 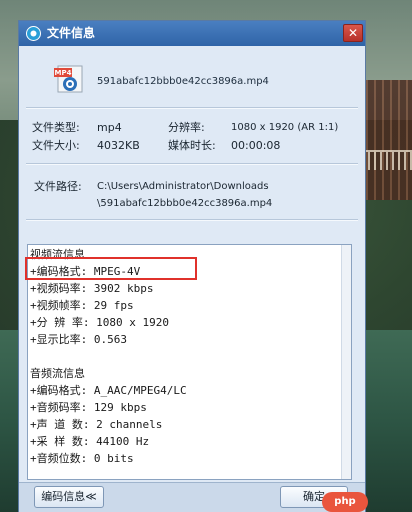 I want to click on stream-info-line: 音频流信息, so click(x=57, y=373).